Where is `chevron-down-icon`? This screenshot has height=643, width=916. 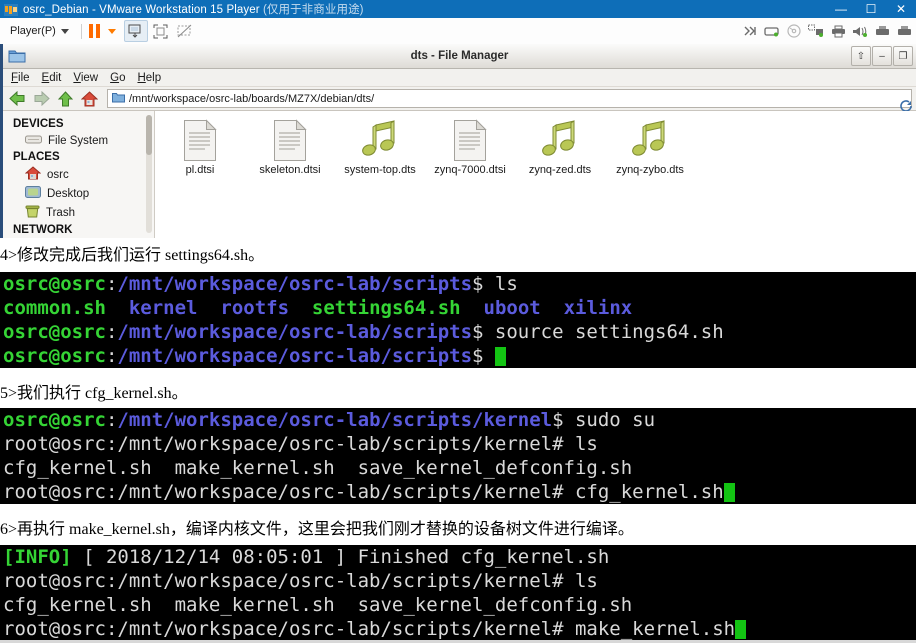
chevron-down-icon is located at coordinates (64, 31).